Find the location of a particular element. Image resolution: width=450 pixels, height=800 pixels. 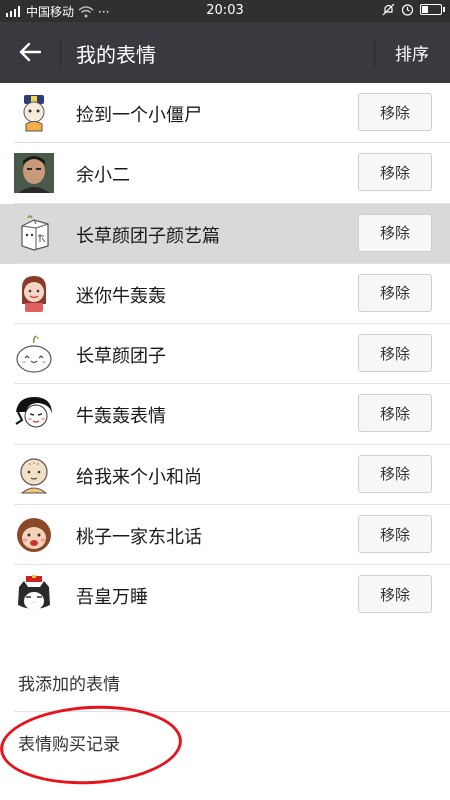

sticker-name: 给我来个小和尚 is located at coordinates (139, 477).